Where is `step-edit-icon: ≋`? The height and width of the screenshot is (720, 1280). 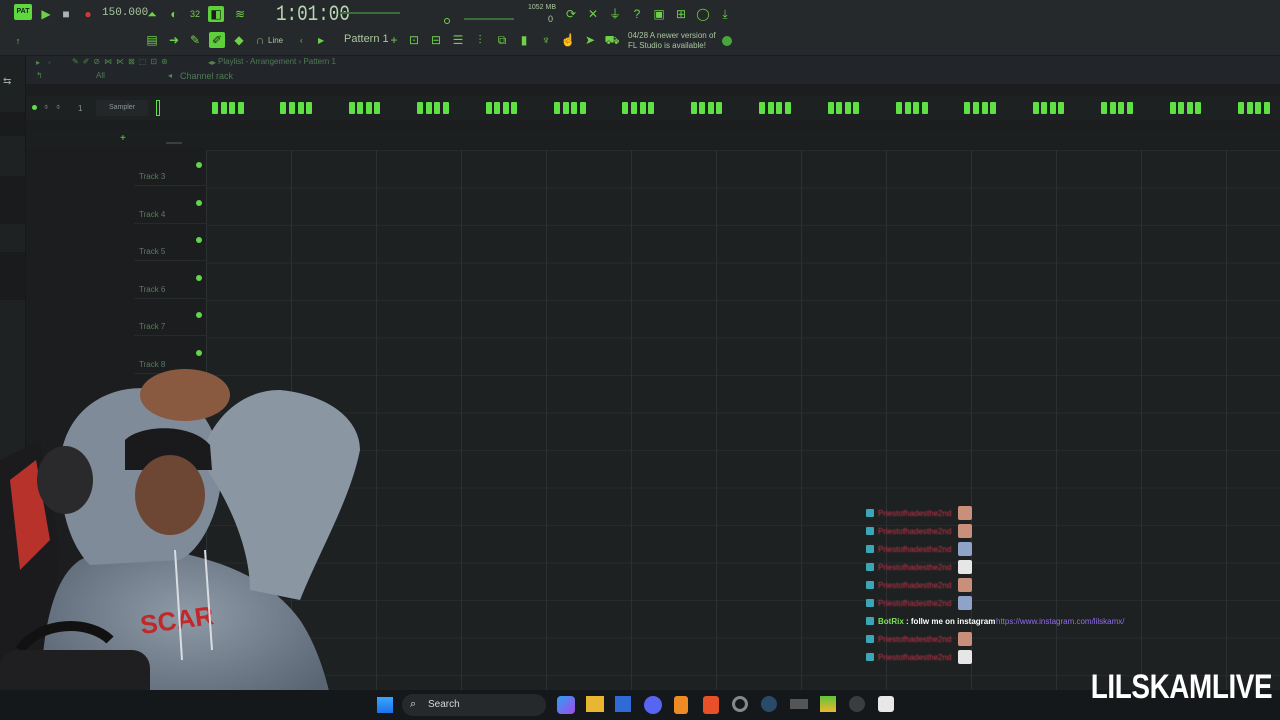 step-edit-icon: ≋ is located at coordinates (240, 14).